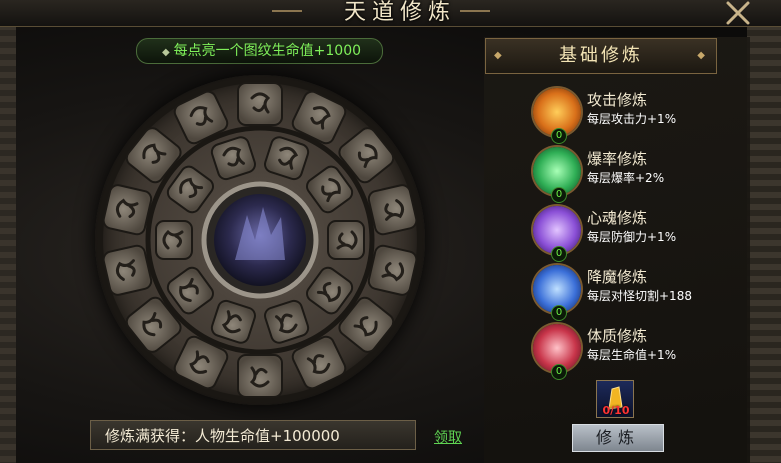 The width and height of the screenshot is (781, 463). What do you see at coordinates (617, 100) in the screenshot?
I see `skill-name: 攻击修炼` at bounding box center [617, 100].